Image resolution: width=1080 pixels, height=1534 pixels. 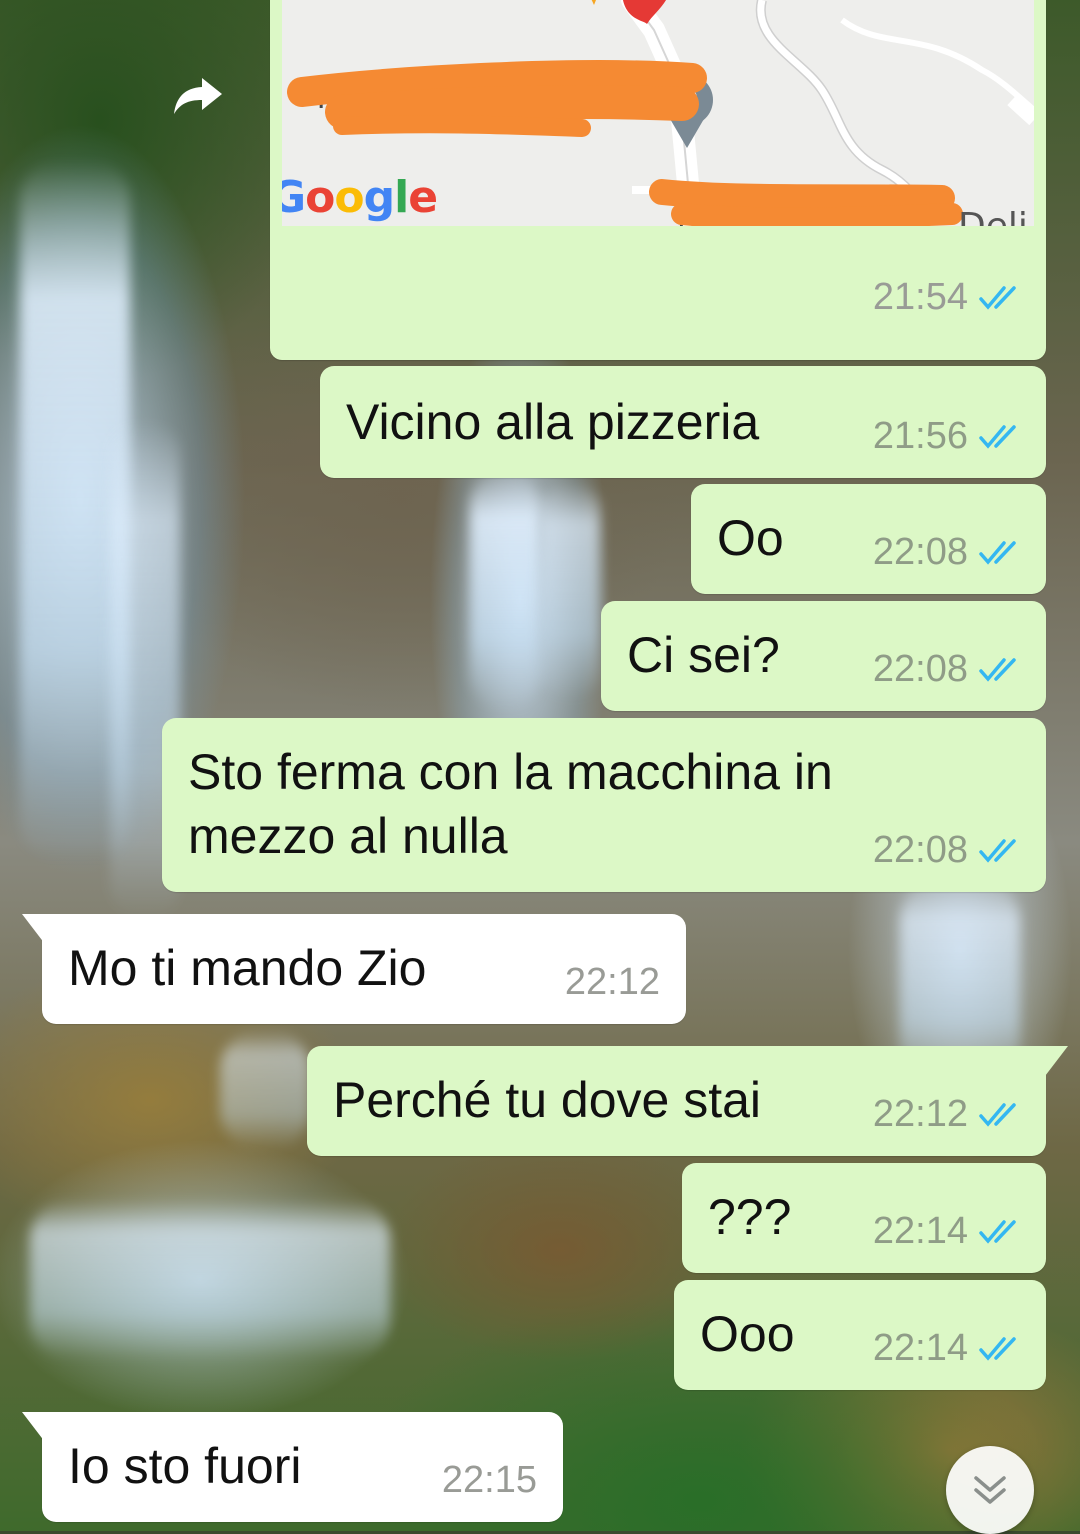 What do you see at coordinates (750, 1217) in the screenshot?
I see `message-text: ???` at bounding box center [750, 1217].